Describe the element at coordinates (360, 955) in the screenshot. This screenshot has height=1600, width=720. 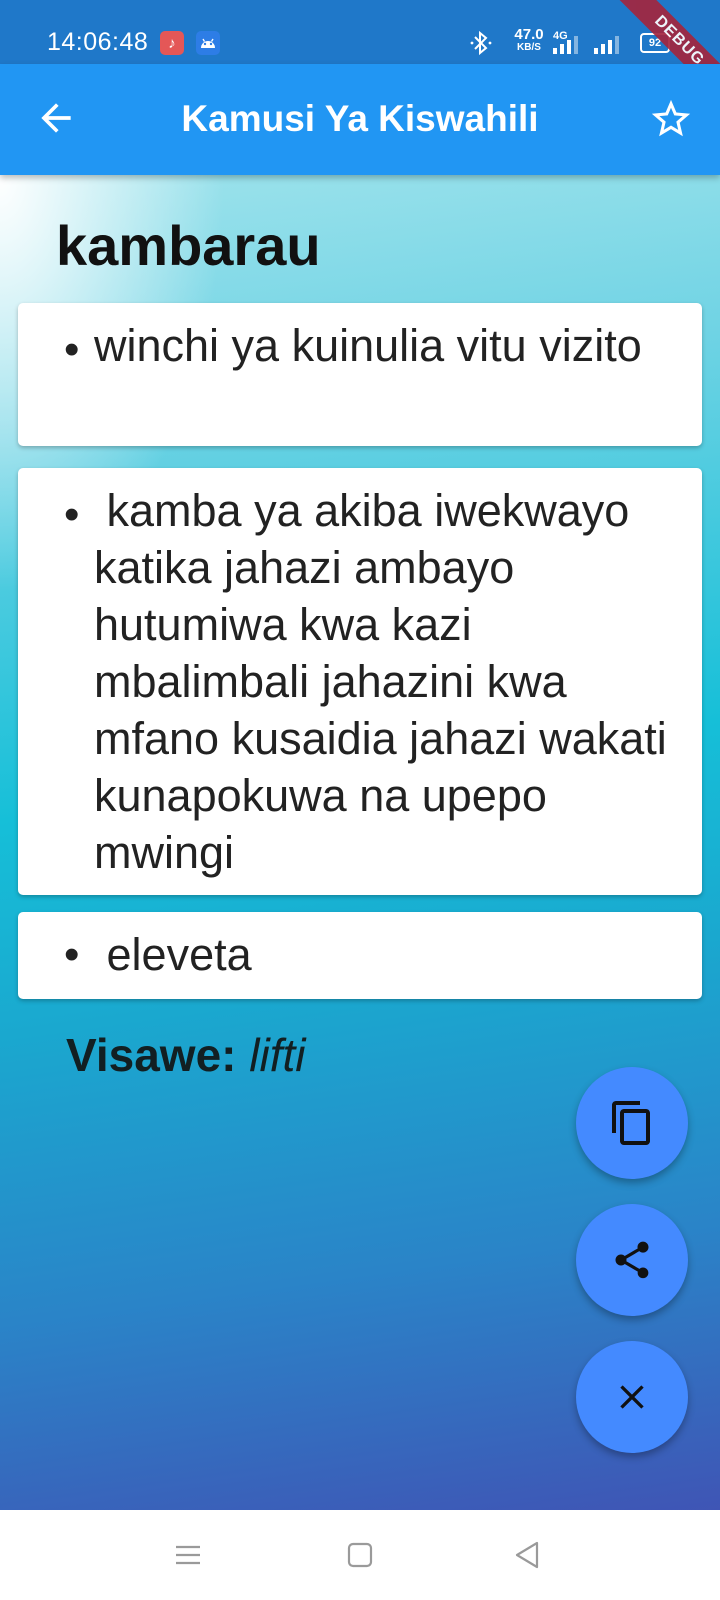
I see `definition-card: • eleveta` at that location.